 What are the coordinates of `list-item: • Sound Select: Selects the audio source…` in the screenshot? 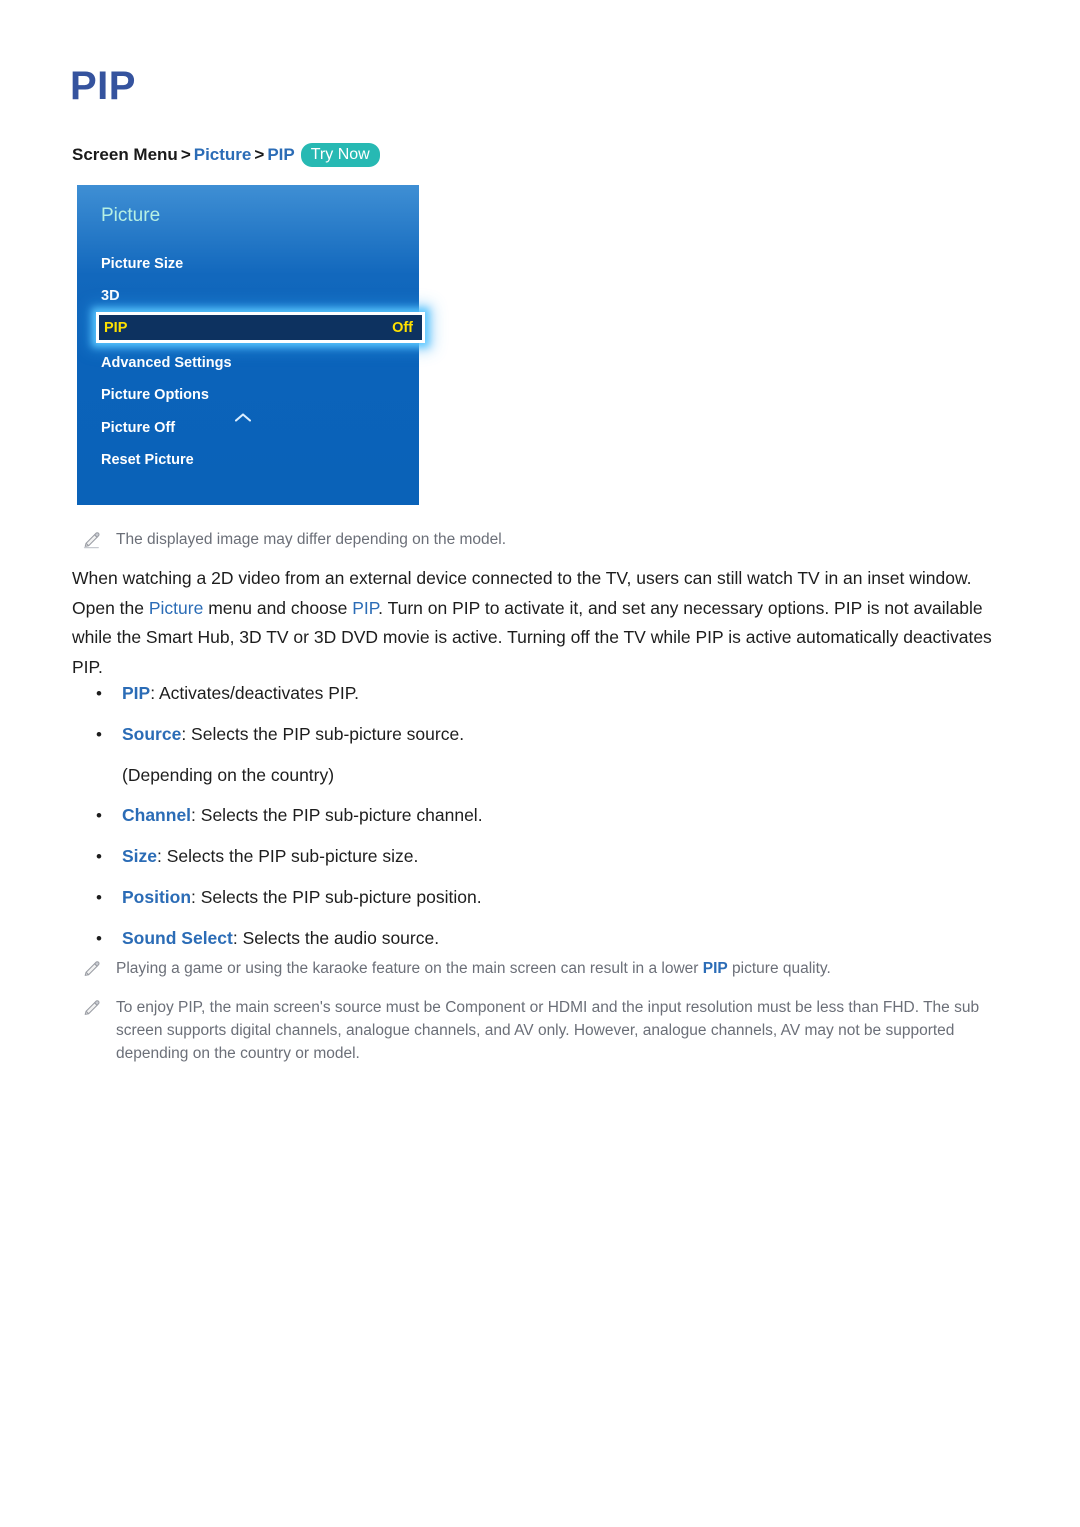 It's located at (542, 938).